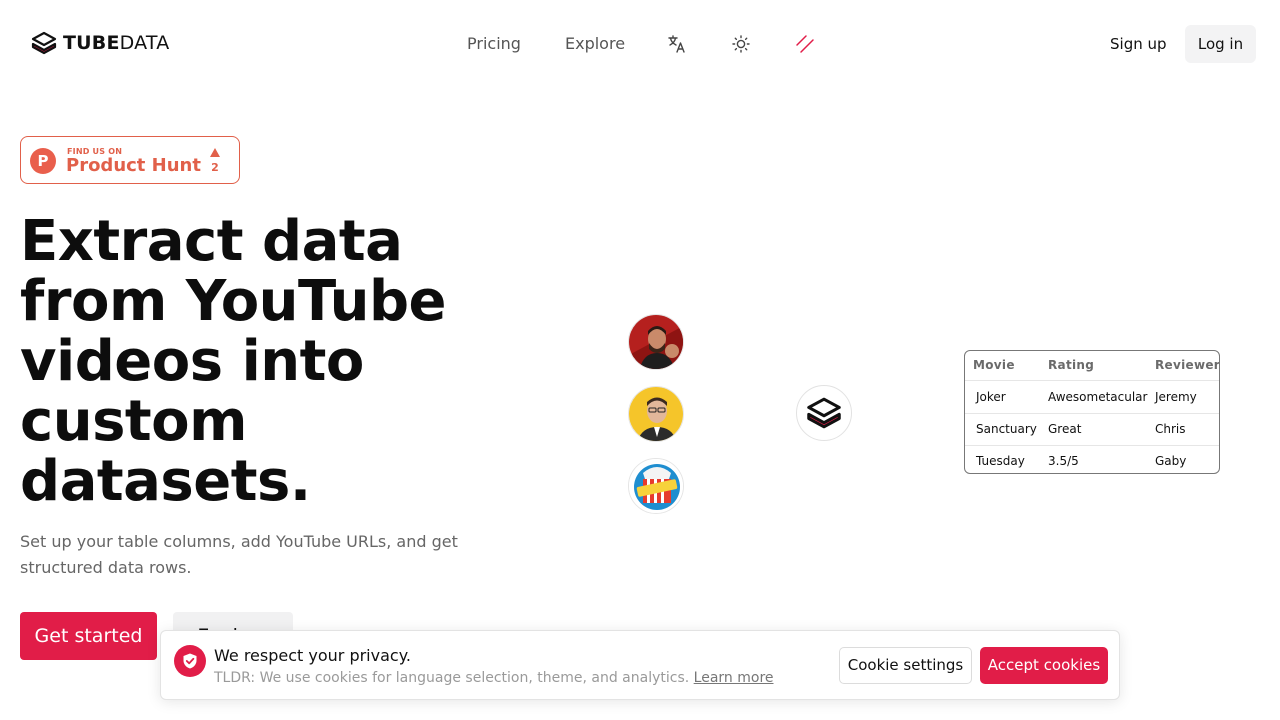 The image size is (1280, 720). What do you see at coordinates (215, 152) in the screenshot?
I see `upvote-arrow-icon` at bounding box center [215, 152].